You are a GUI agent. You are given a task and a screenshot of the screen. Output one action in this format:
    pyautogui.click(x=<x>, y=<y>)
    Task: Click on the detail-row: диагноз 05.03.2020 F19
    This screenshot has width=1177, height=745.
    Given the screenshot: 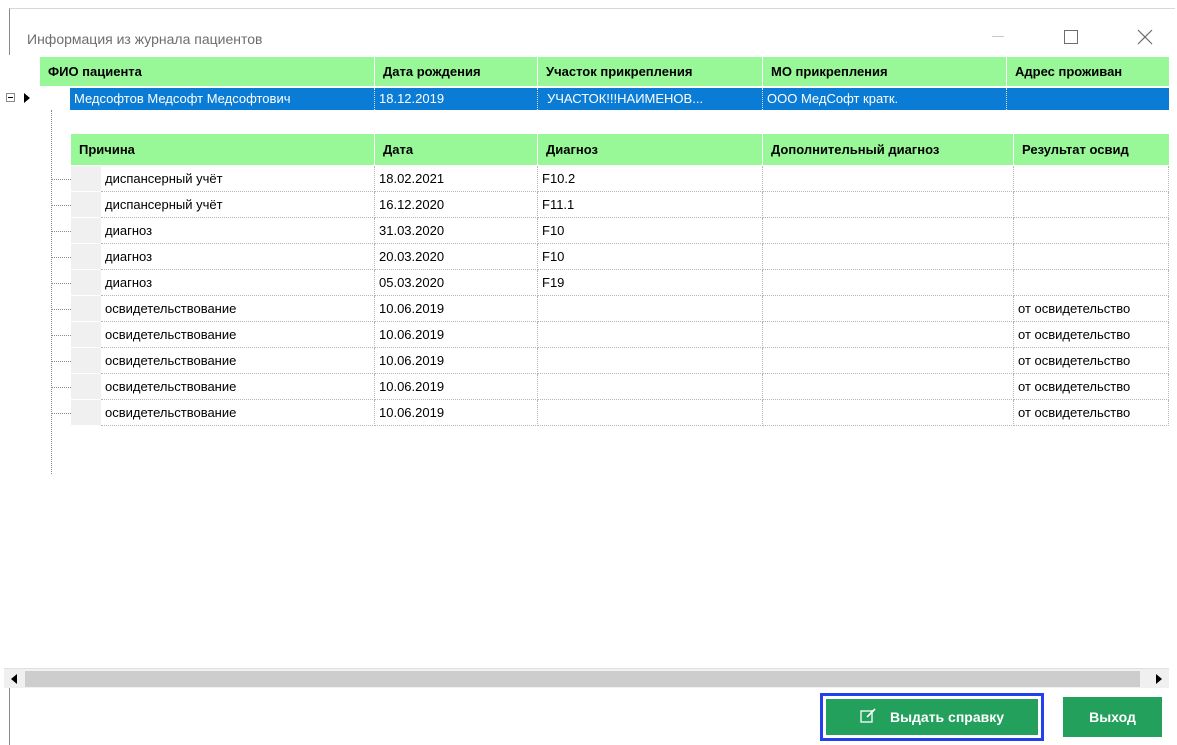 What is the action you would take?
    pyautogui.click(x=620, y=283)
    